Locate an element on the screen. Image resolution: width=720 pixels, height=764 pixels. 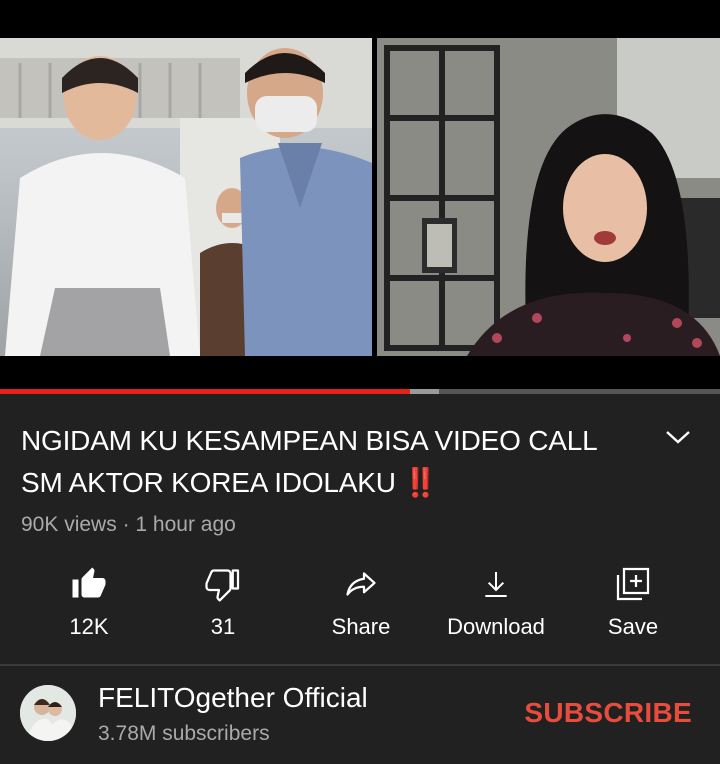
channel-avatar-image is located at coordinates (48, 713).